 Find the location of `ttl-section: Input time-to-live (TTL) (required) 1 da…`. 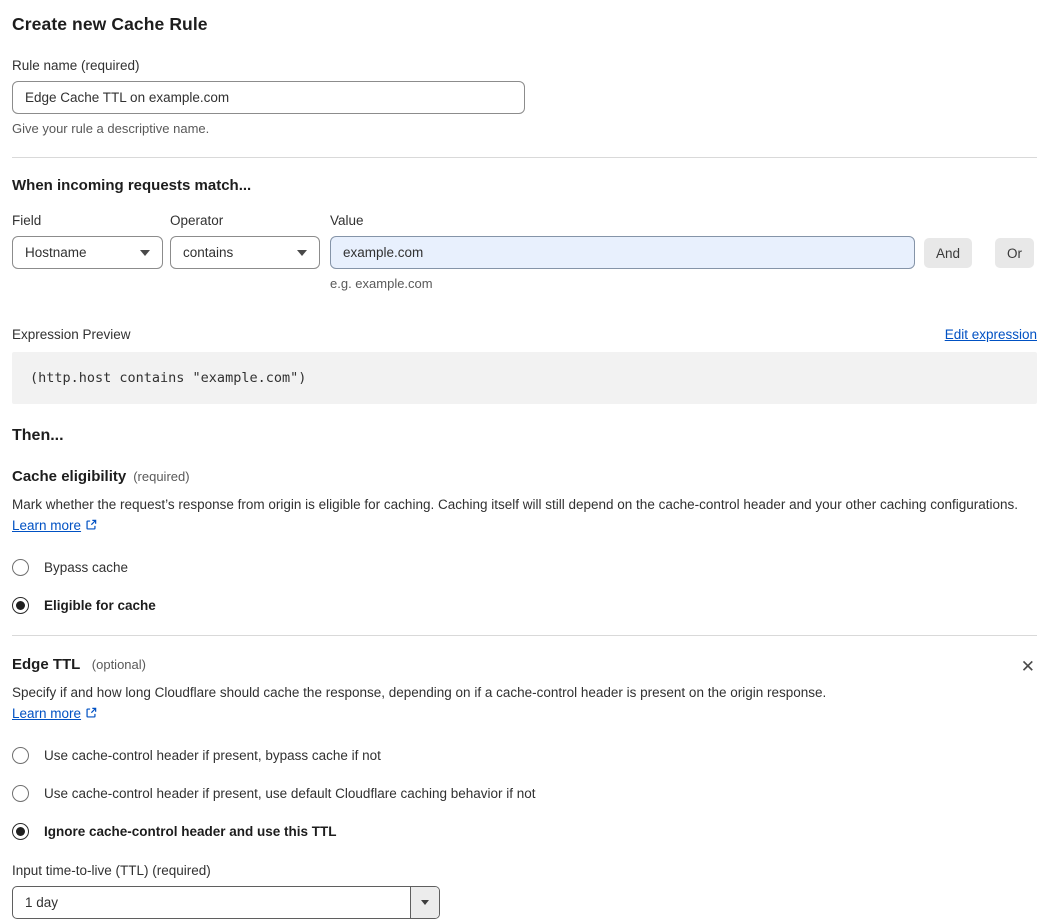

ttl-section: Input time-to-live (TTL) (required) 1 da… is located at coordinates (524, 891).